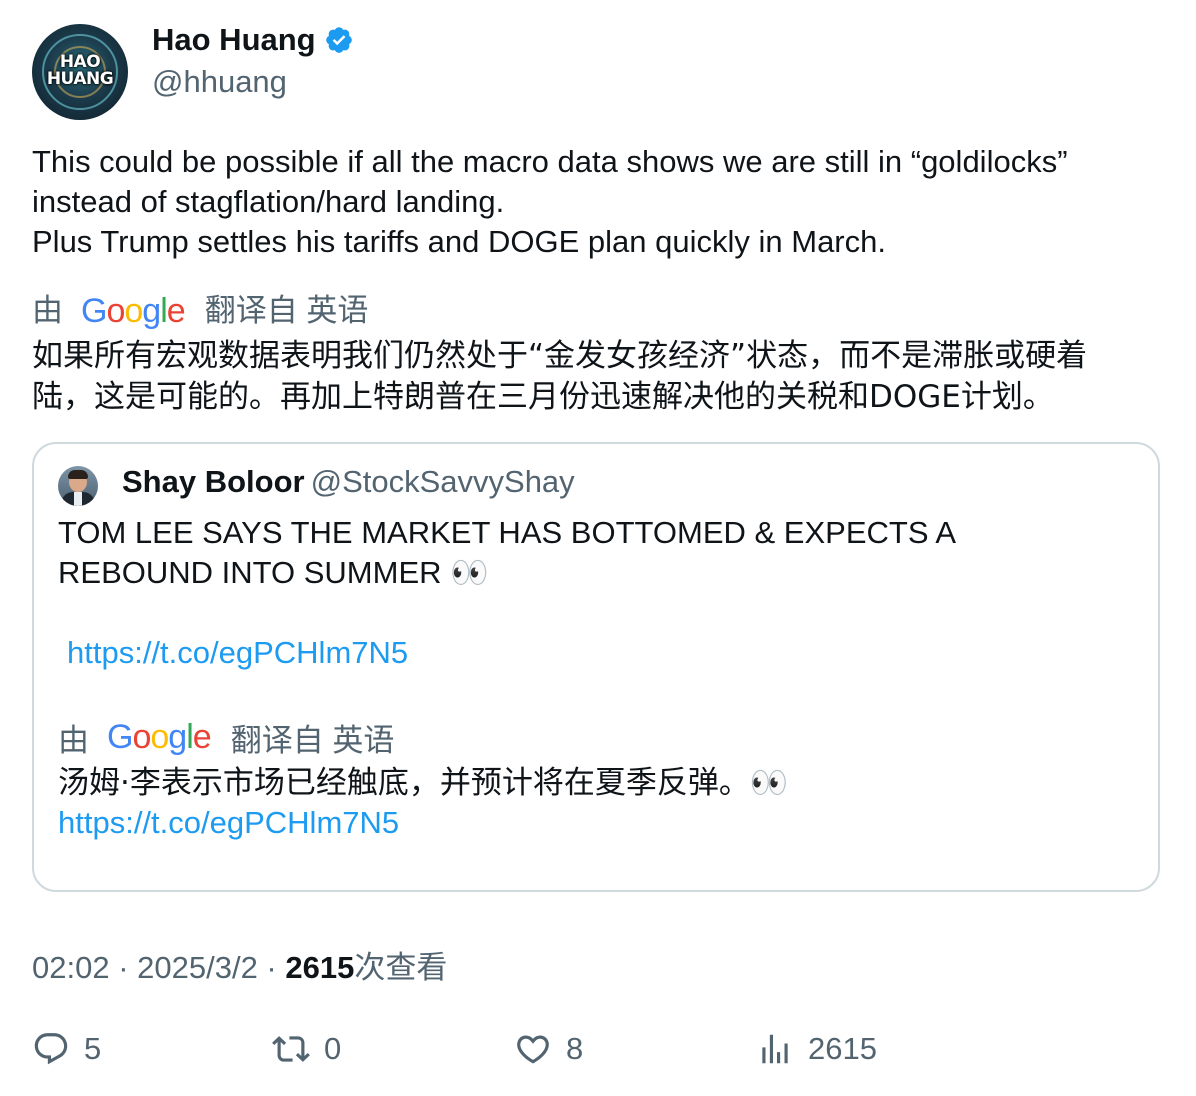 This screenshot has width=1196, height=1096. What do you see at coordinates (197, 967) in the screenshot?
I see `tweet-date: 2025/3/2` at bounding box center [197, 967].